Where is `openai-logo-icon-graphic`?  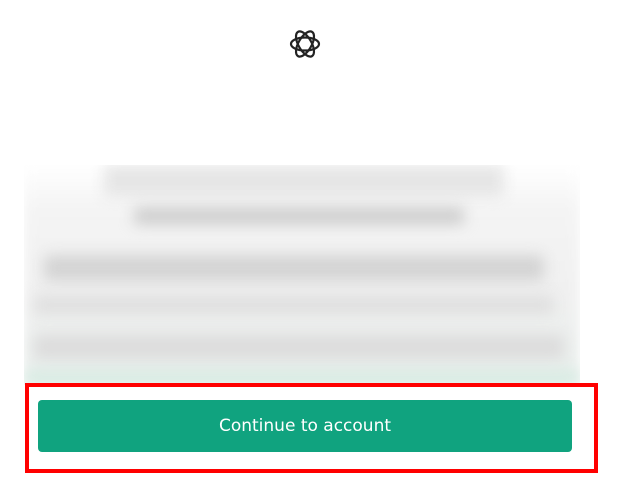 openai-logo-icon-graphic is located at coordinates (305, 44).